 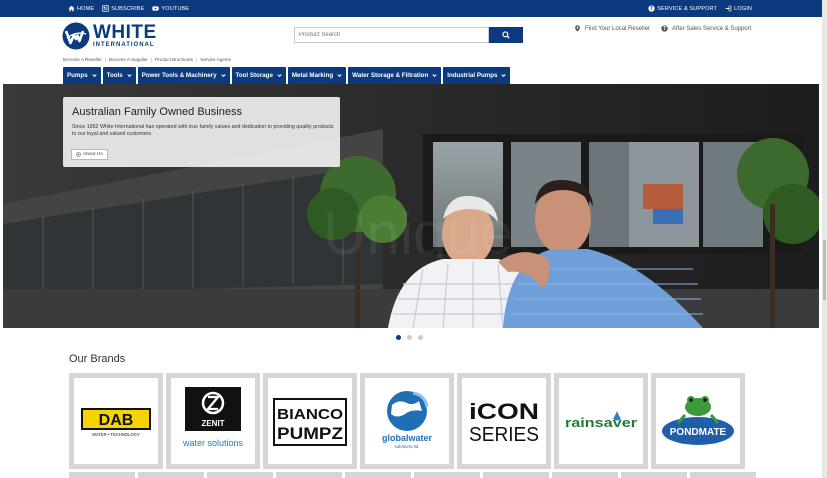 What do you see at coordinates (105, 8) in the screenshot?
I see `newsletter-icon` at bounding box center [105, 8].